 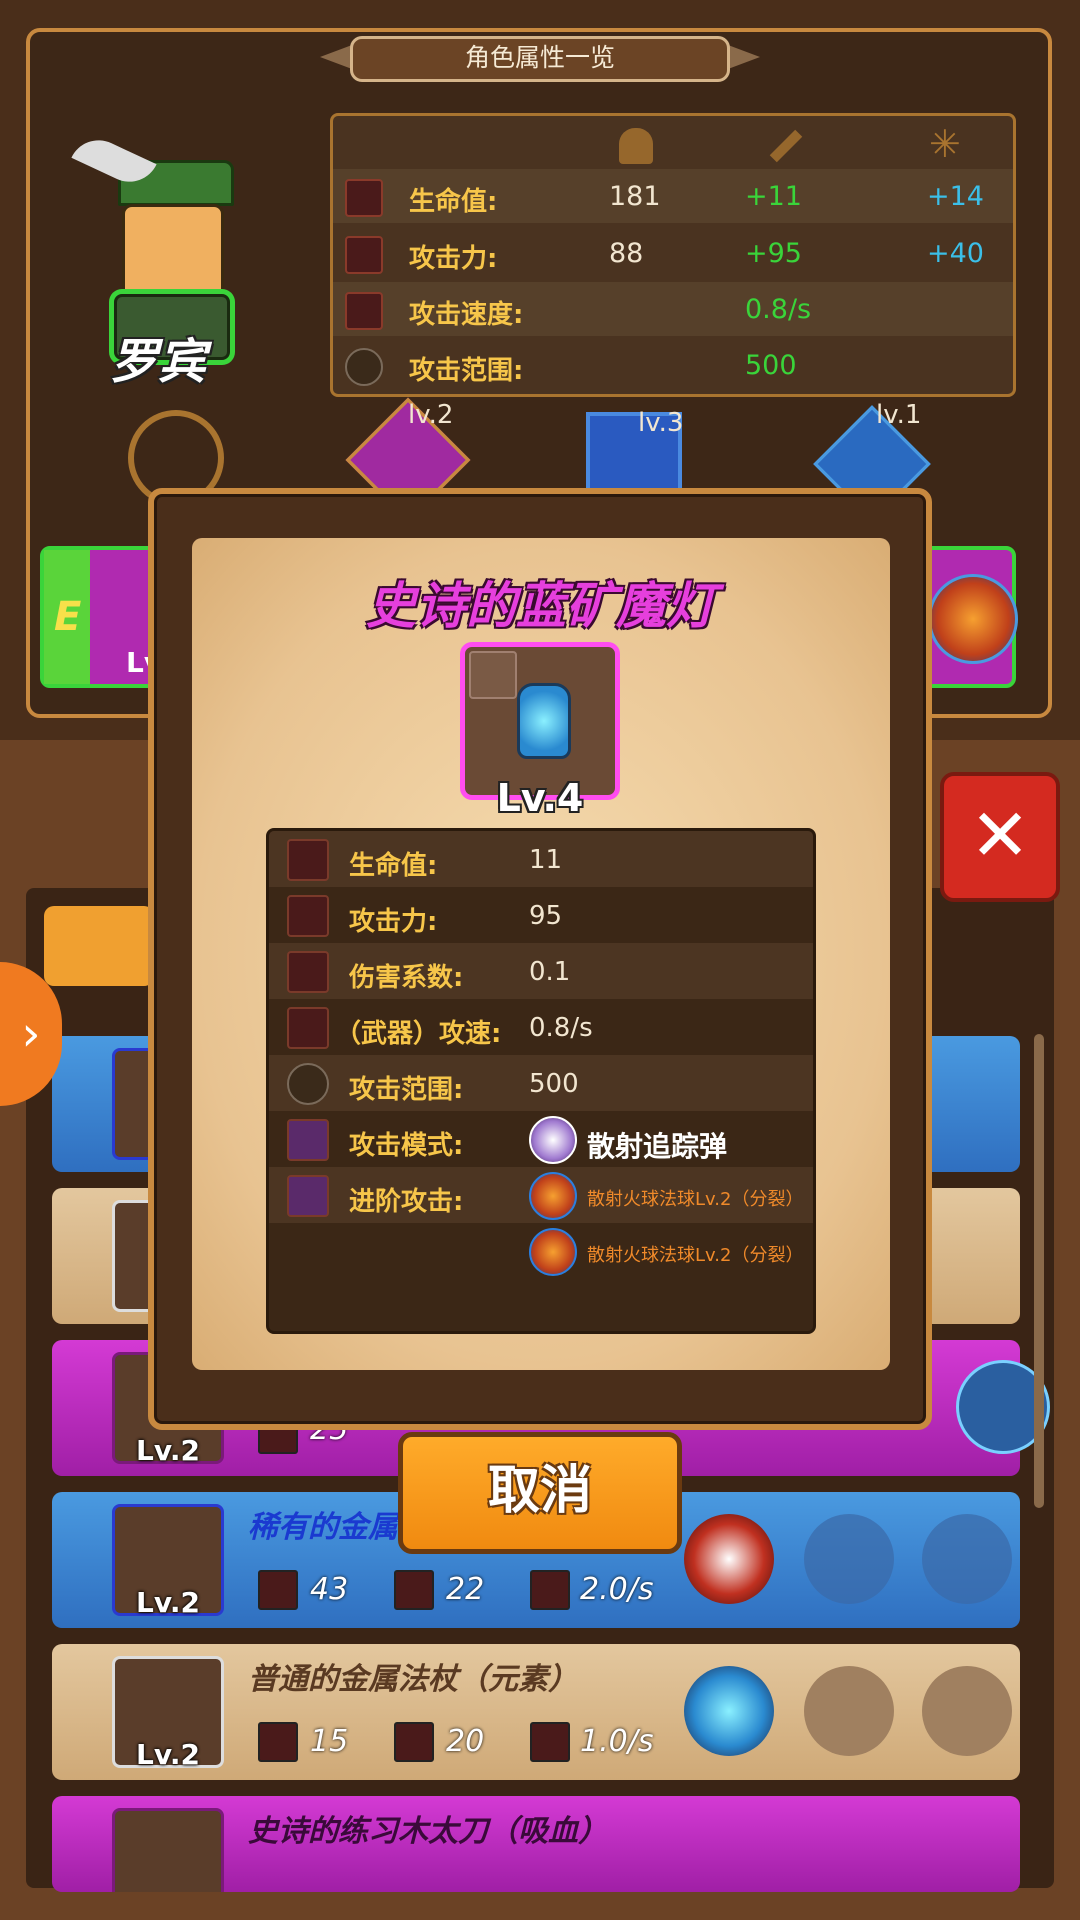 What do you see at coordinates (413, 1679) in the screenshot?
I see `weapon-name: 普通的金属法杖（元素）` at bounding box center [413, 1679].